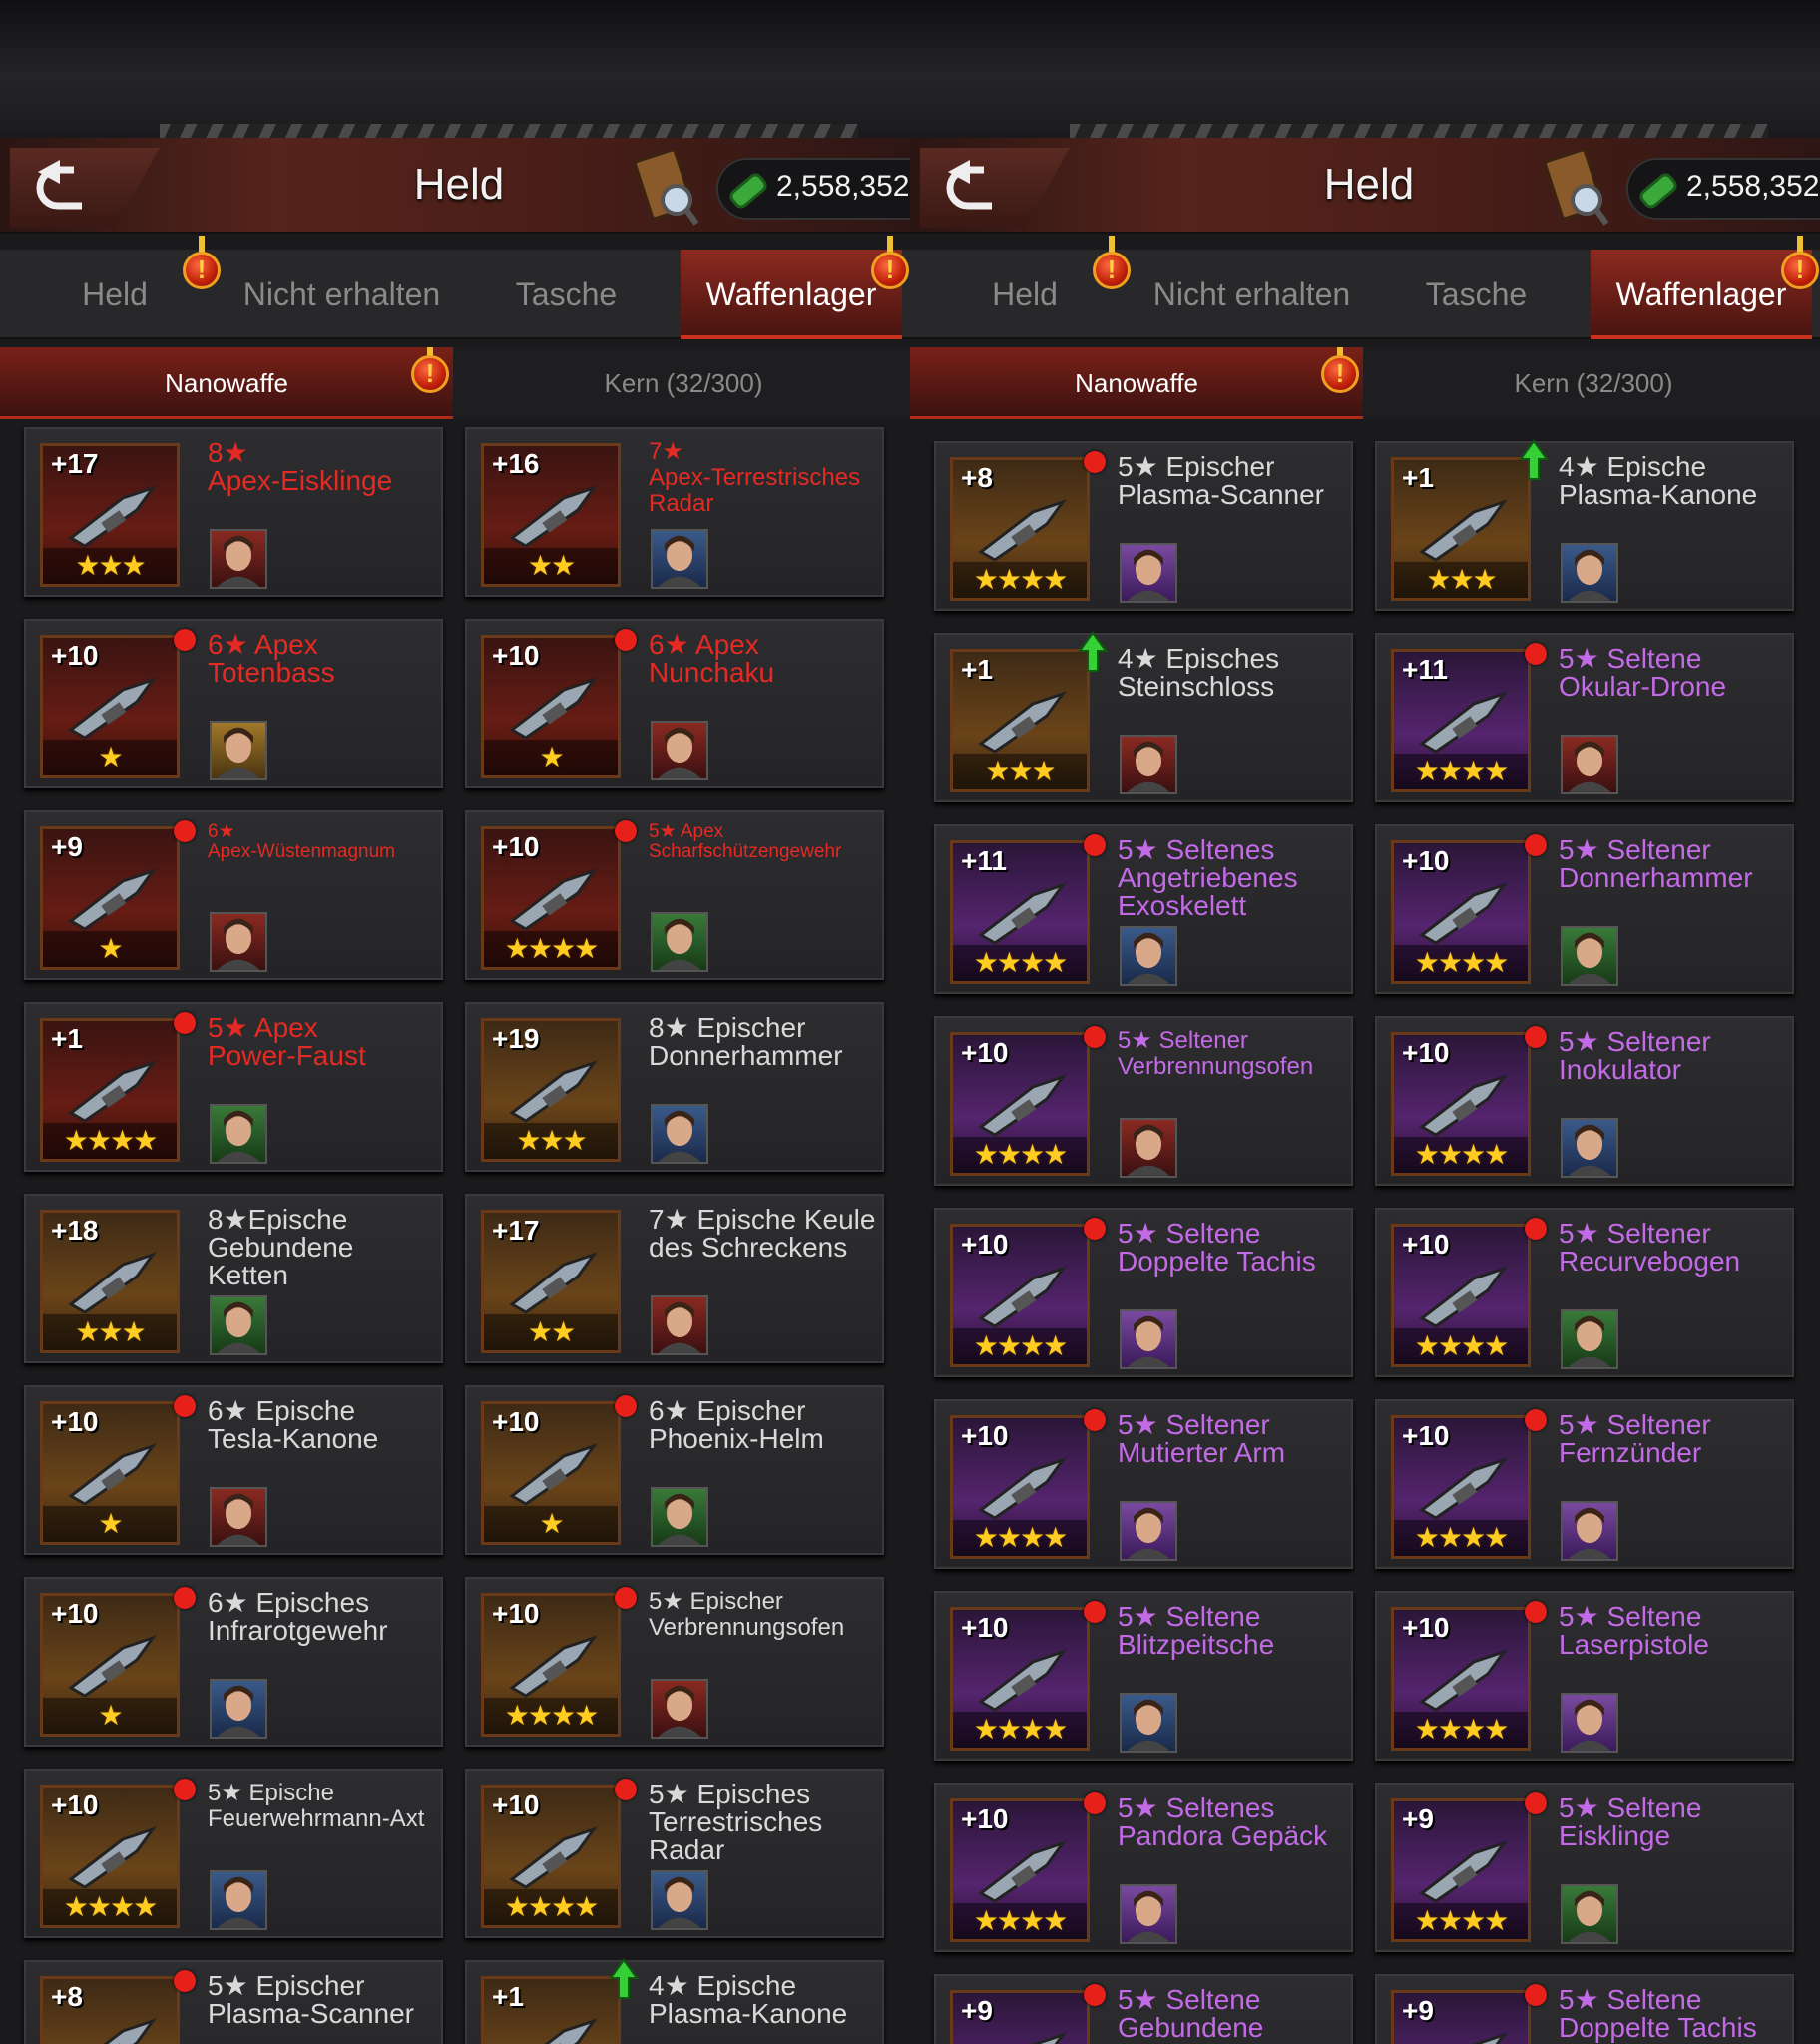 This screenshot has height=2044, width=1820. I want to click on weapon-card: +10 ★★★★ 5★ Epischer Verbrennungsofen, so click(675, 1662).